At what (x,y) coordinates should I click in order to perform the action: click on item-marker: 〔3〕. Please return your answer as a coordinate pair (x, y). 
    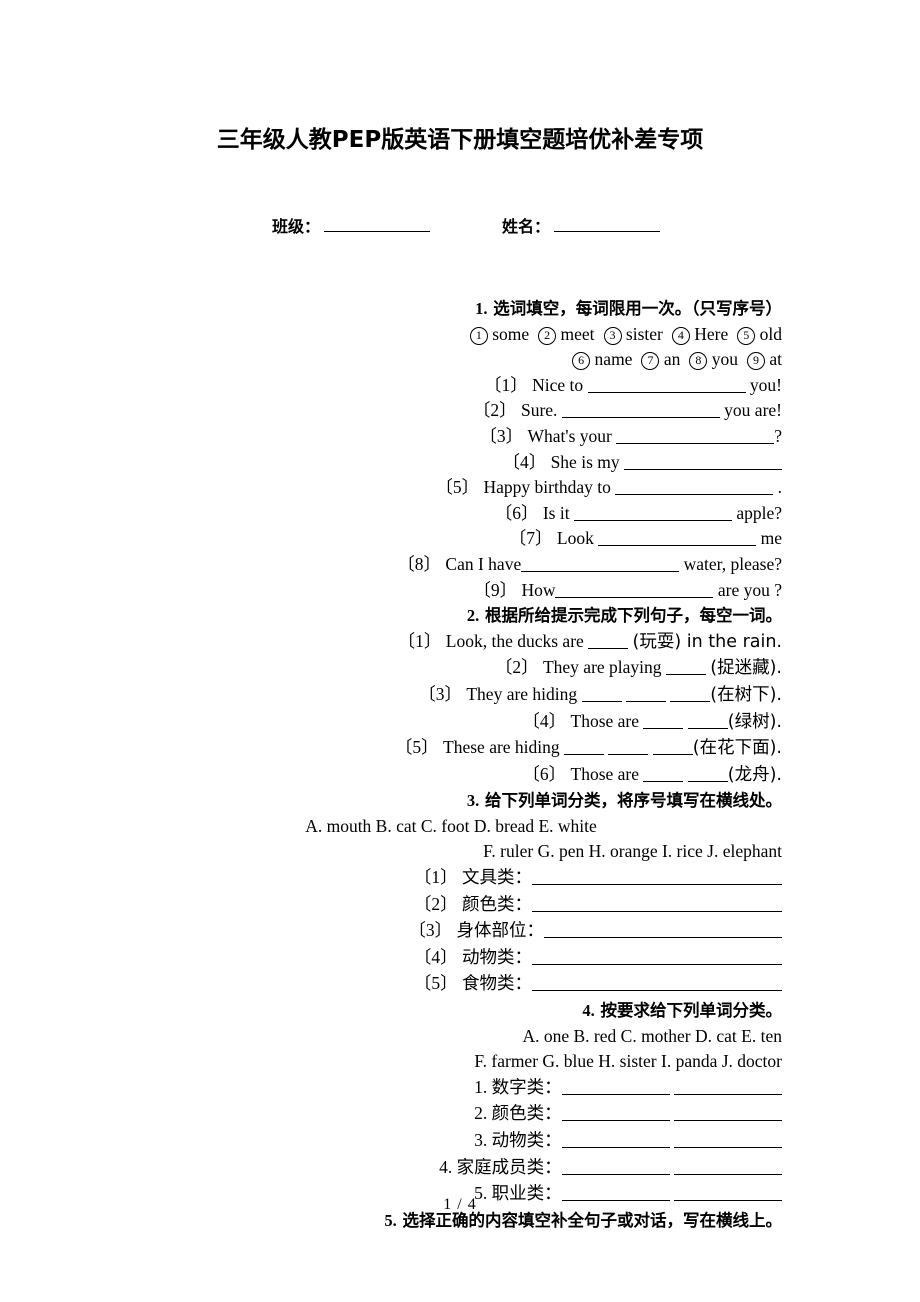
    Looking at the image, I should click on (501, 435).